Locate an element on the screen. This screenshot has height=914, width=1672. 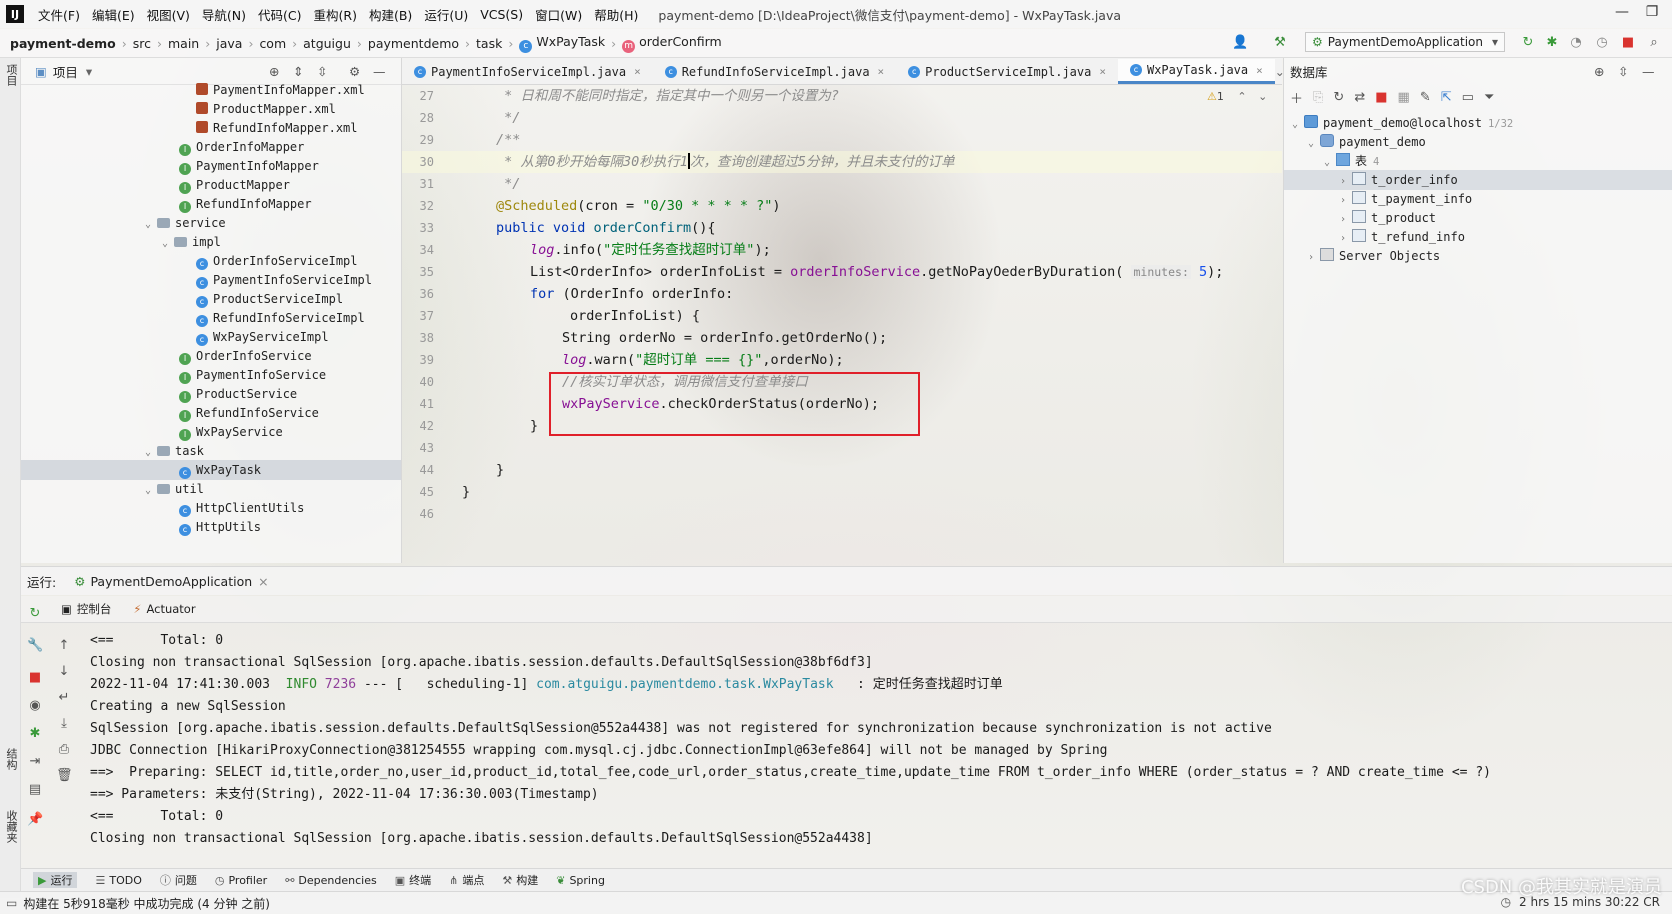
crumb-class: c WxPayTask is located at coordinates (562, 43).